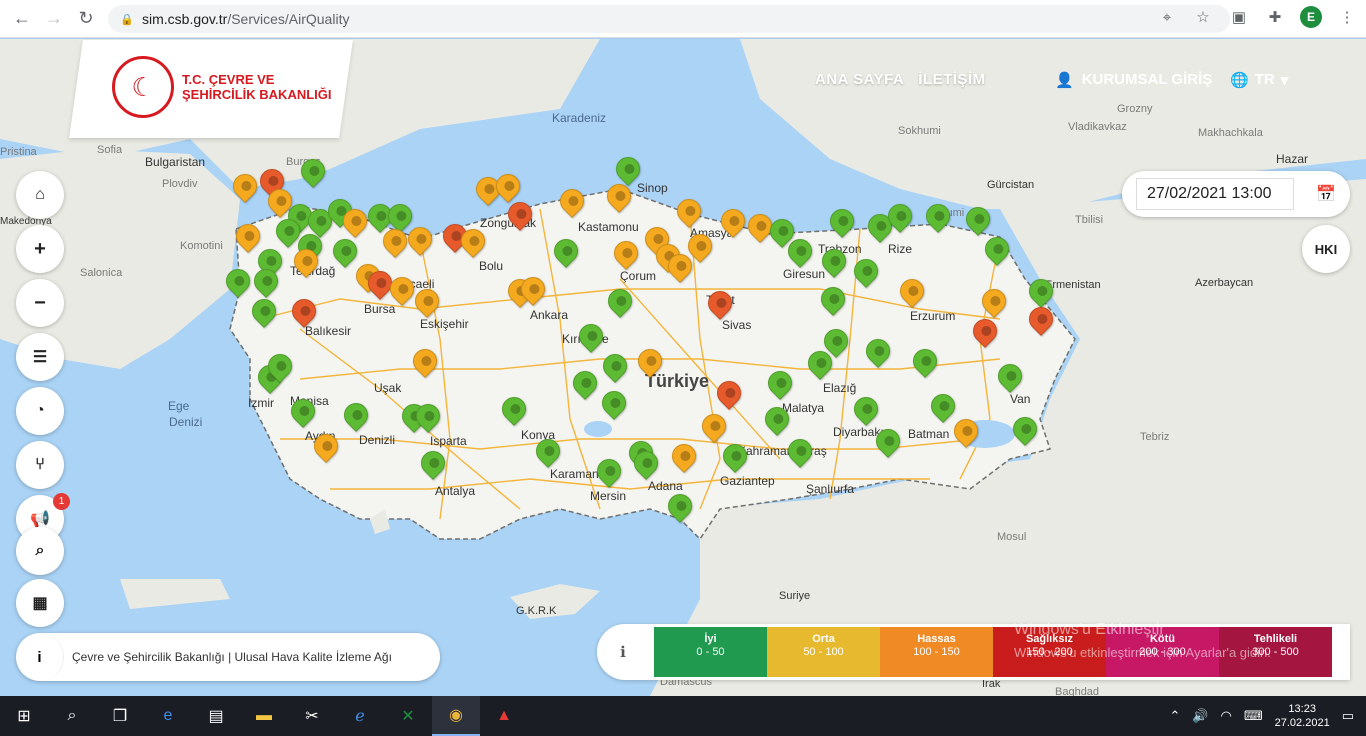 The width and height of the screenshot is (1366, 736). What do you see at coordinates (782, 451) in the screenshot?
I see `place-label: Kahramanmaraş` at bounding box center [782, 451].